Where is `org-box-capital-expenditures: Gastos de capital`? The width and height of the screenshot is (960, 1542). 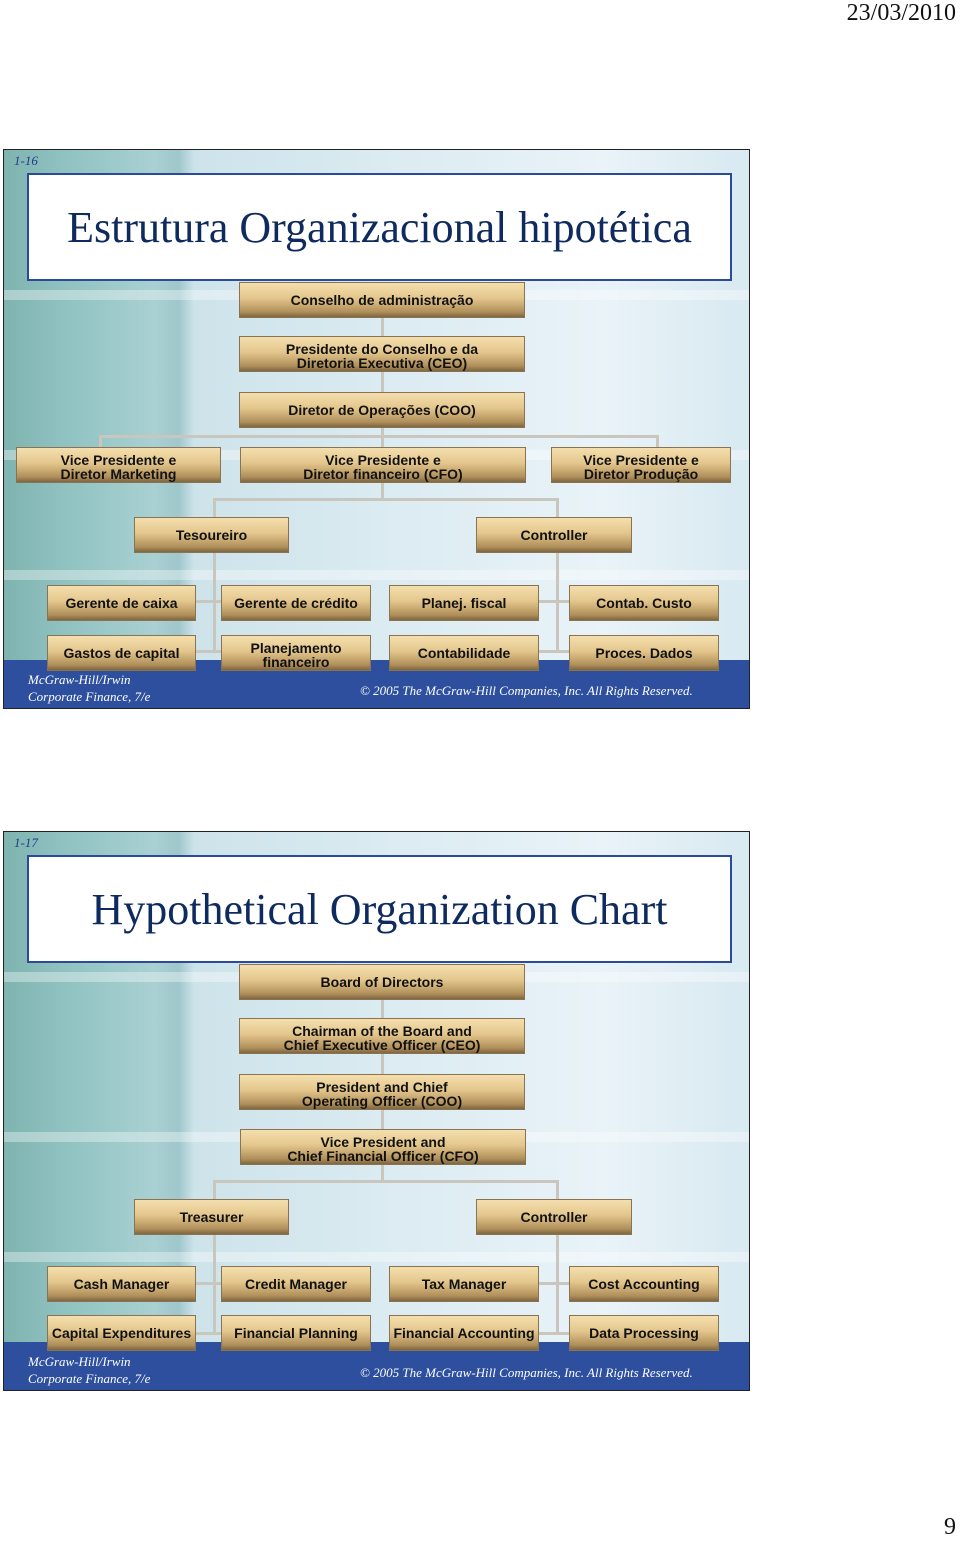
org-box-capital-expenditures: Gastos de capital is located at coordinates (121, 653).